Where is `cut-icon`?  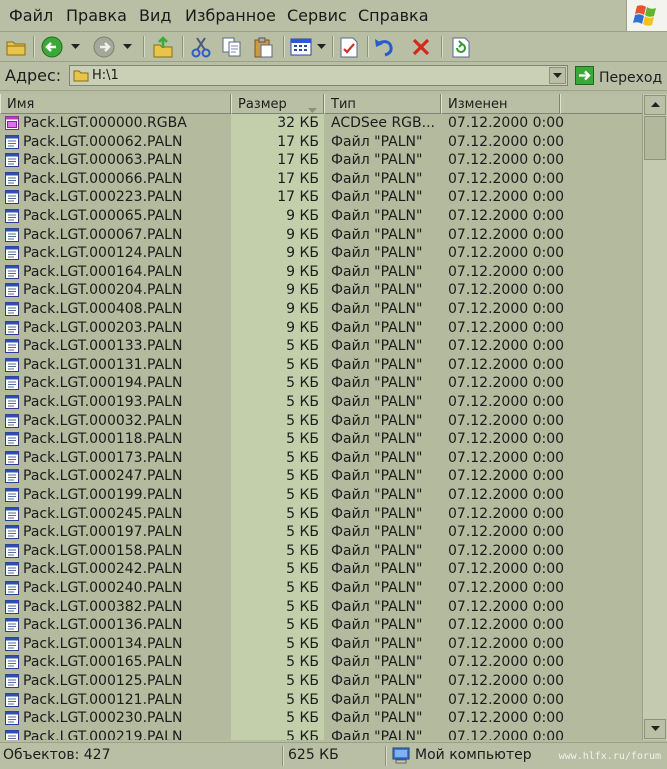 cut-icon is located at coordinates (201, 46).